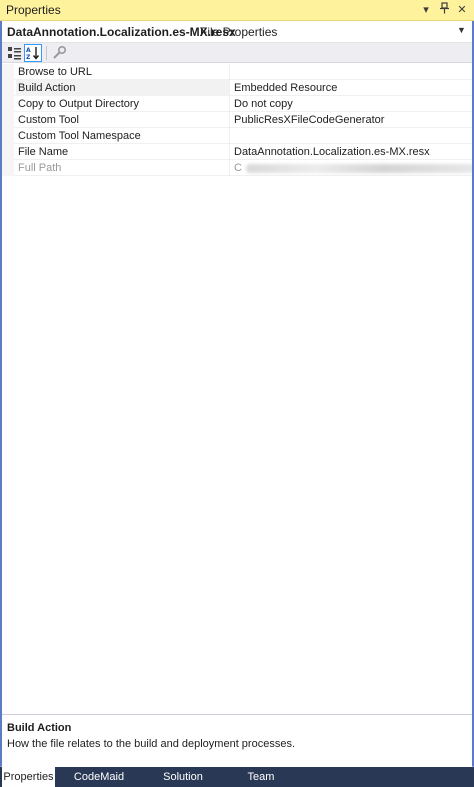 The height and width of the screenshot is (787, 474). I want to click on property-row-custom-tool: Custom Tool PublicResXFileCodeGenerator, so click(237, 120).